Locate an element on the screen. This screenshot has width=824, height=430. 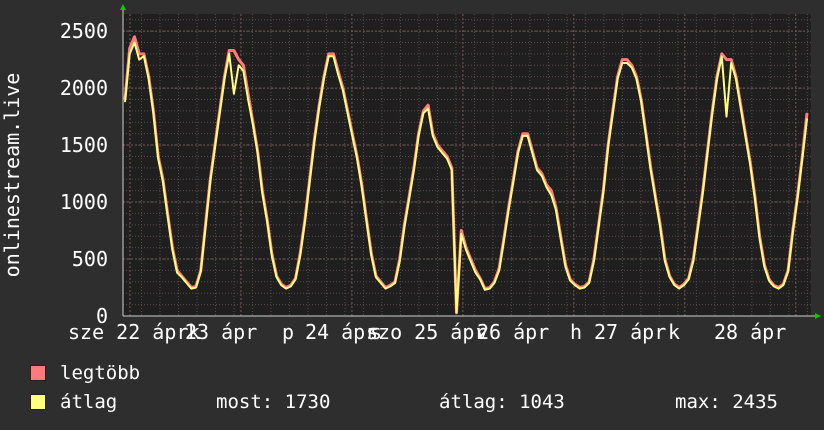
stat-now: most: 1730 is located at coordinates (273, 402).